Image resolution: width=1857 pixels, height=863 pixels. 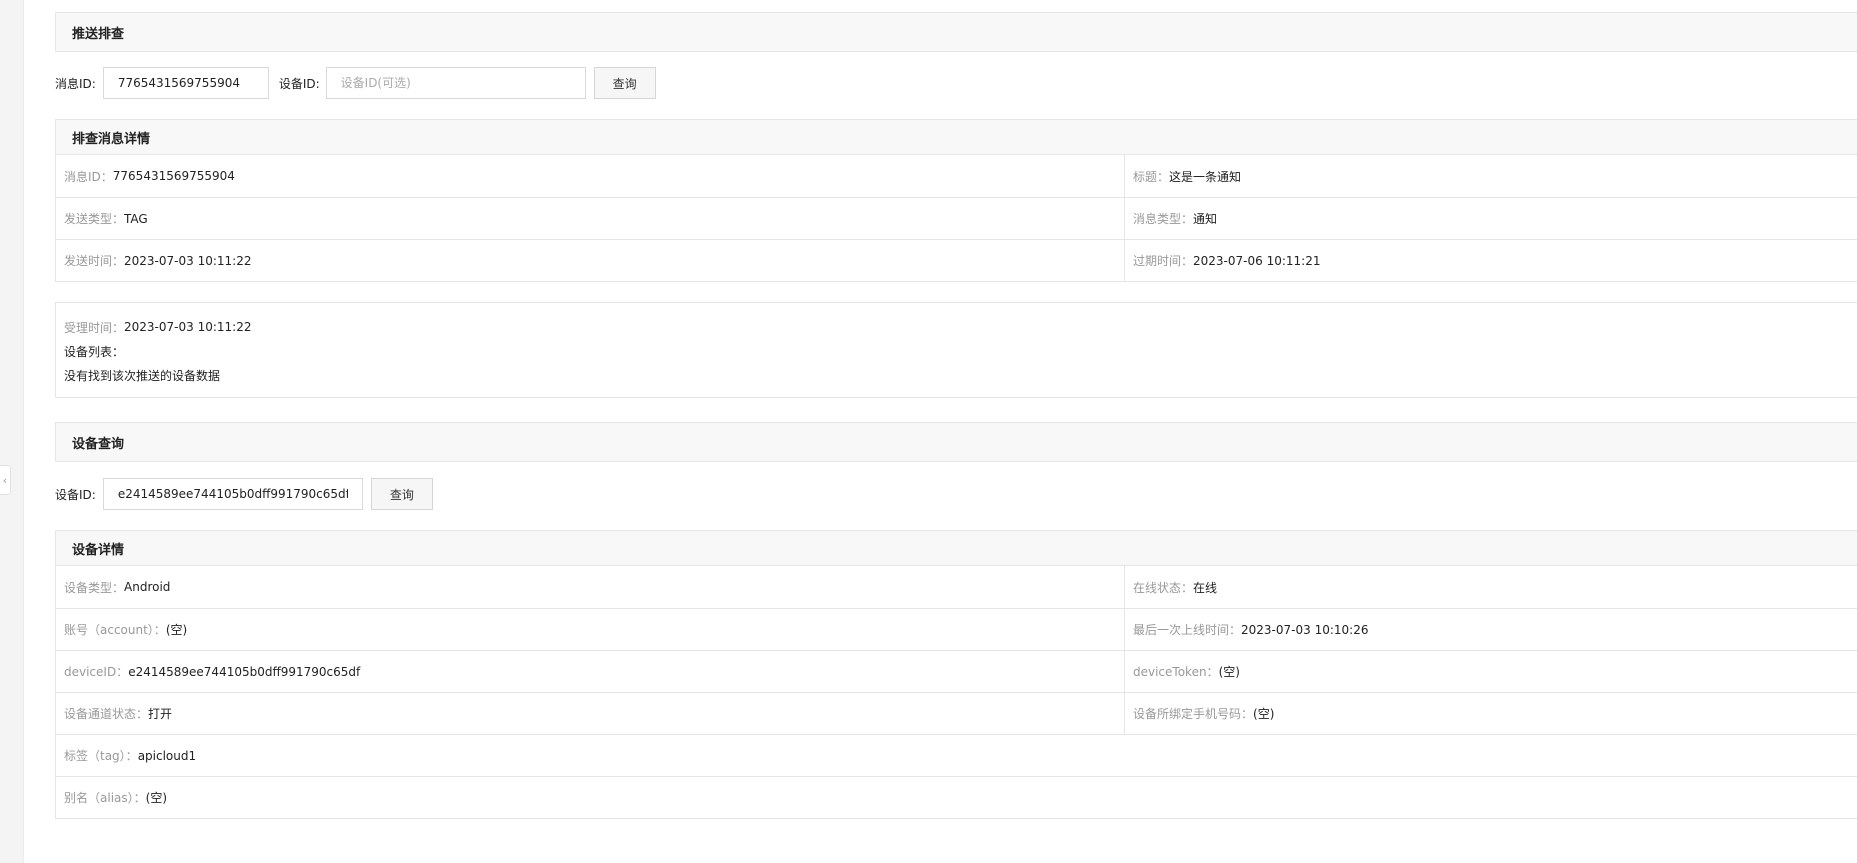 What do you see at coordinates (956, 83) in the screenshot?
I see `push-check-search-row: 消息ID: 设备ID: 查询` at bounding box center [956, 83].